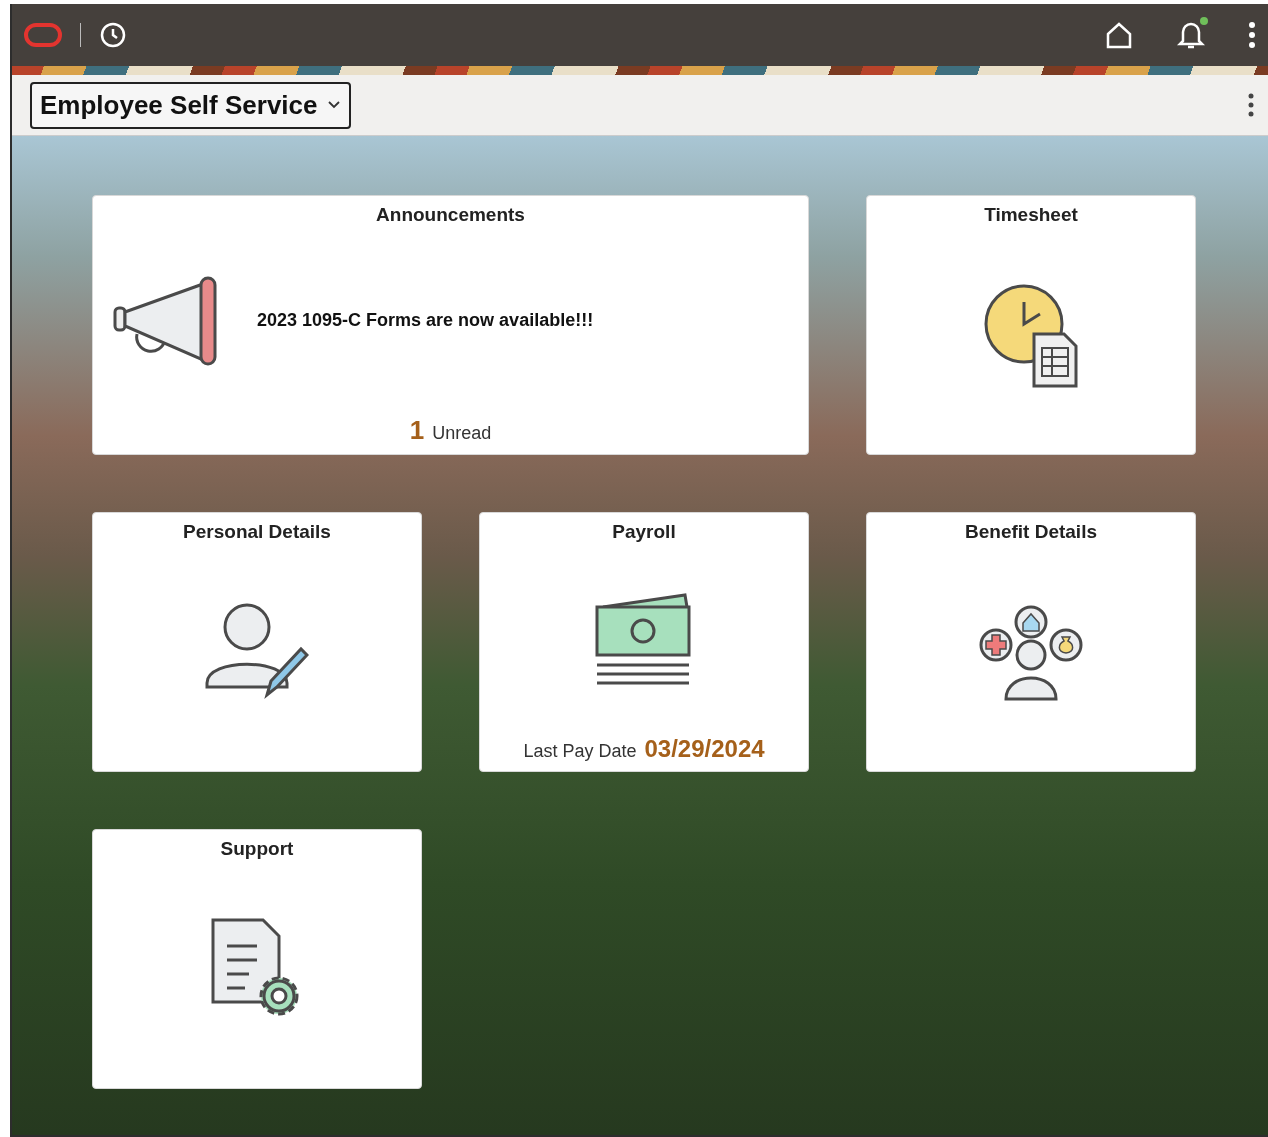 This screenshot has height=1137, width=1268. Describe the element at coordinates (1031, 215) in the screenshot. I see `tile-title: Timesheet` at that location.